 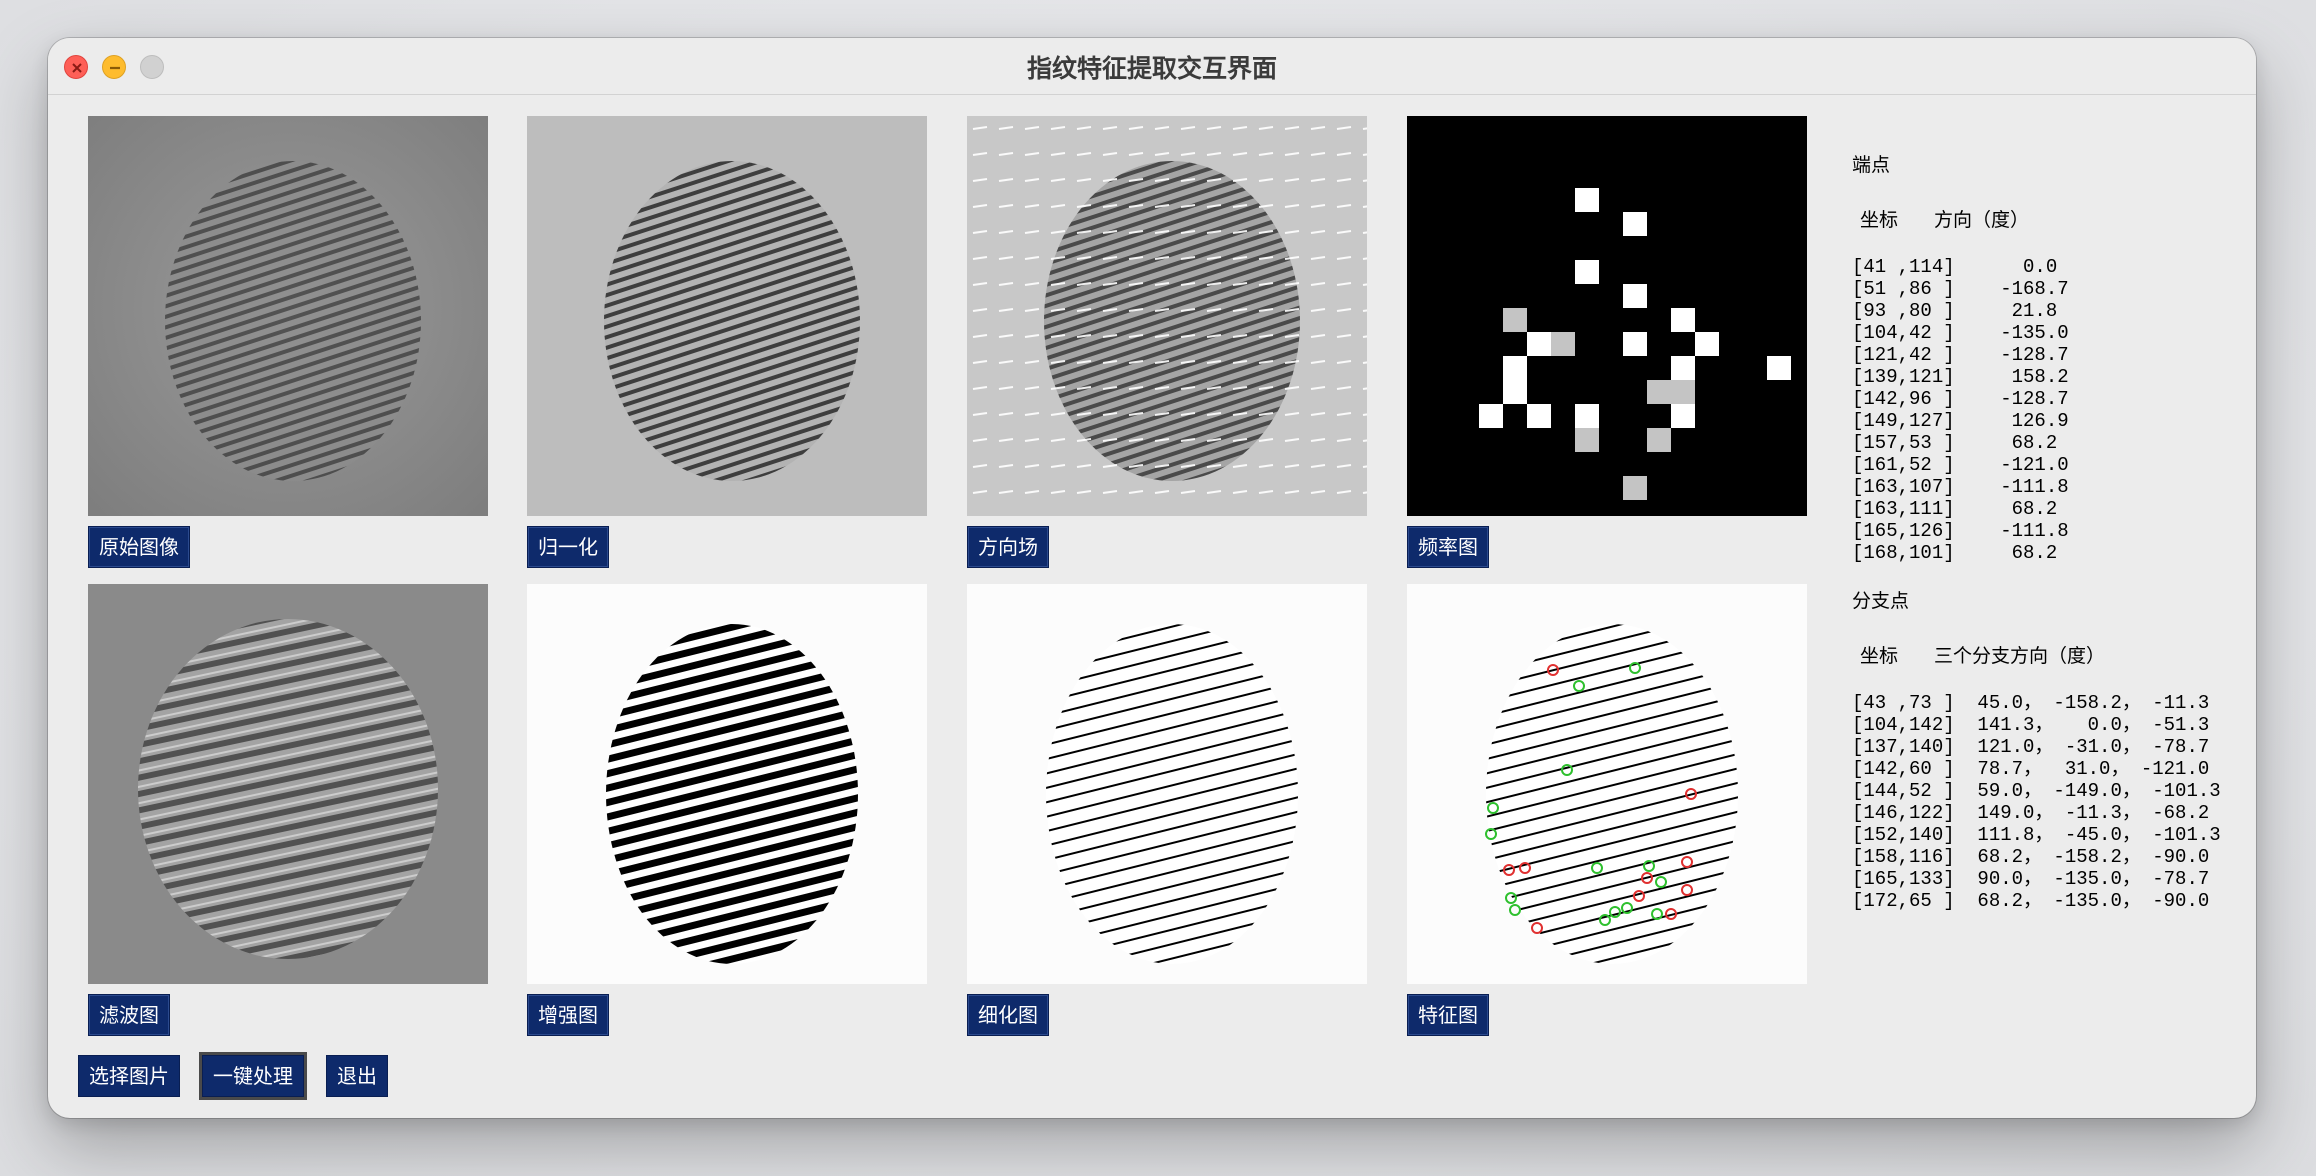 I want to click on orientation-field-label: 方向场, so click(x=1008, y=547).